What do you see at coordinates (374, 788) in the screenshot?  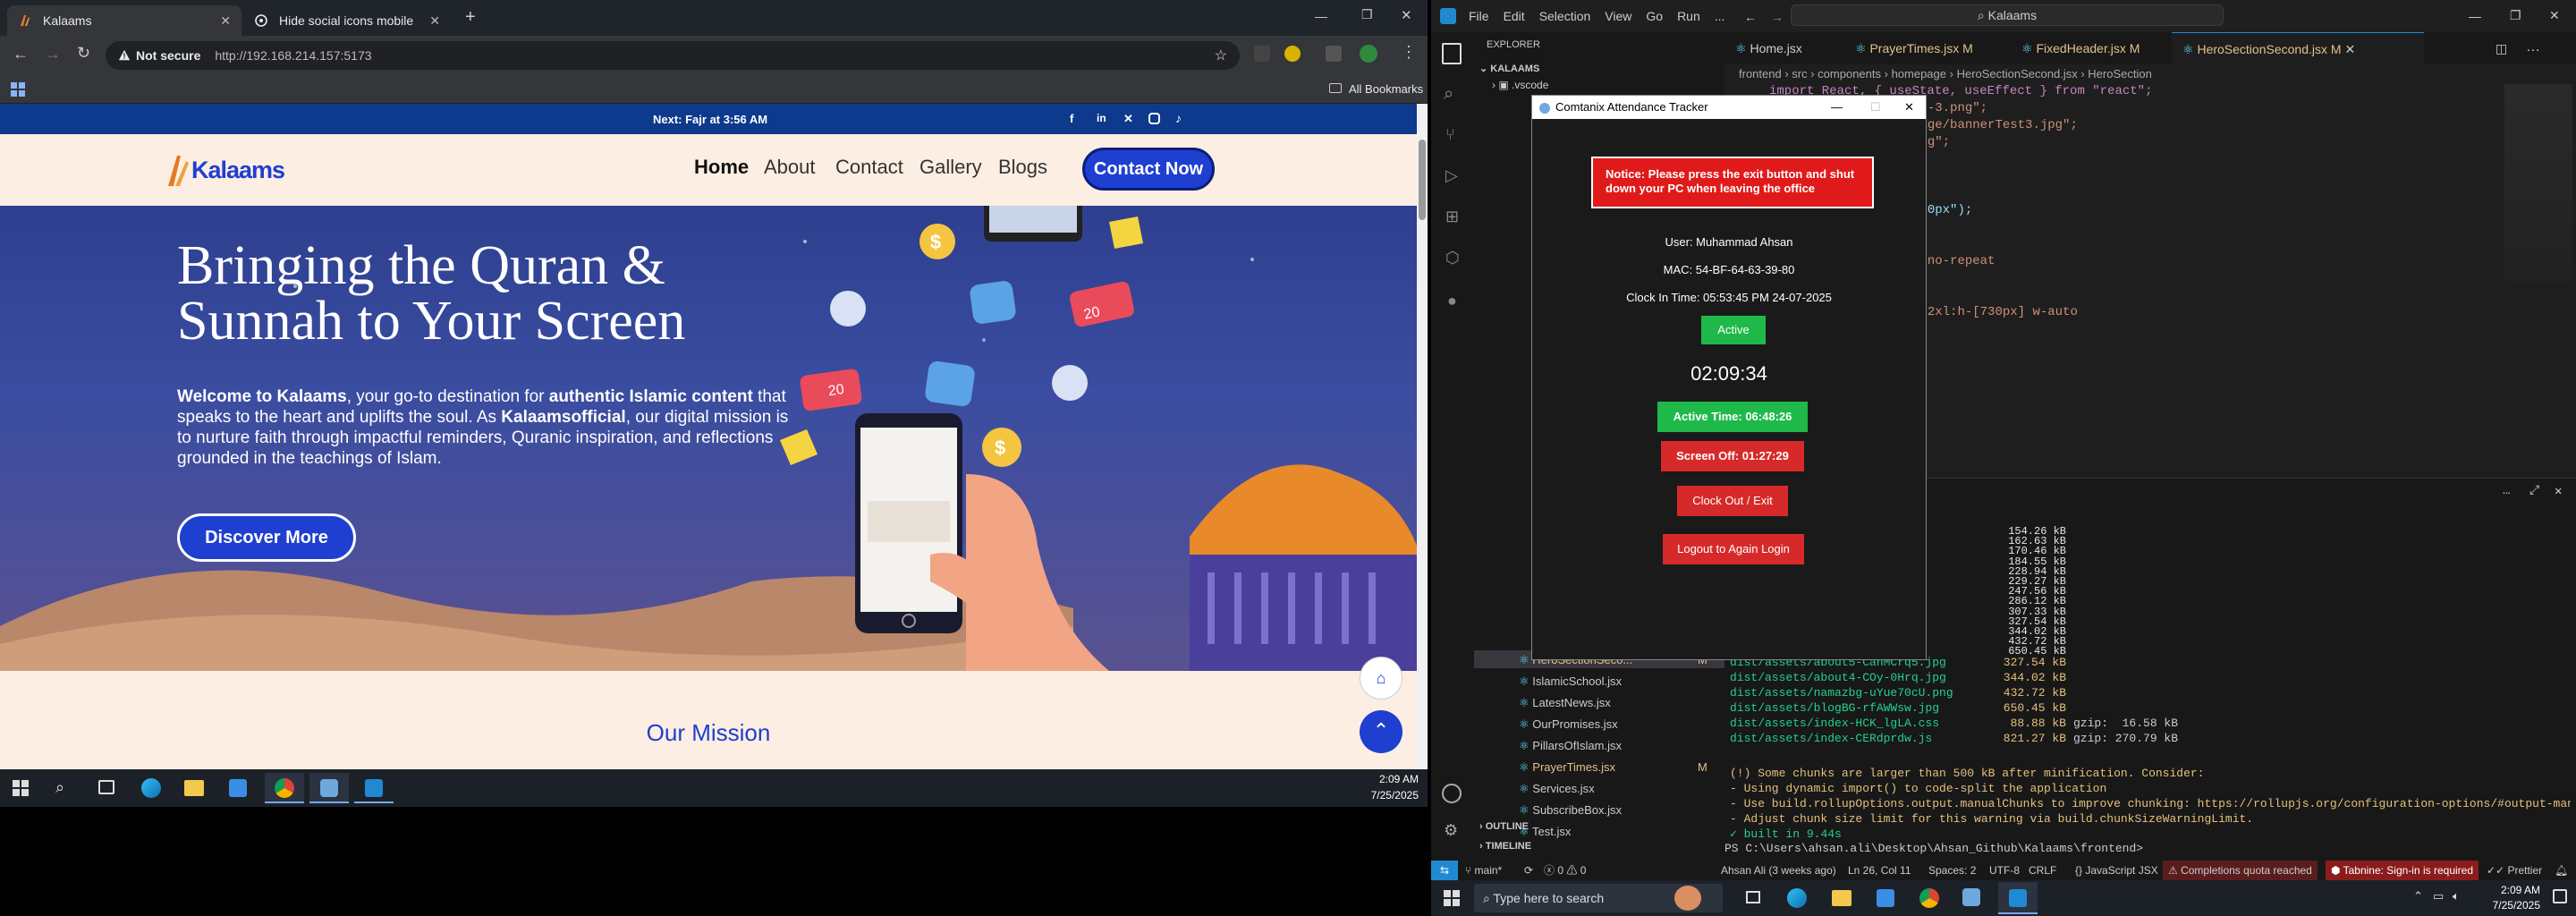 I see `vscode-taskbar-button` at bounding box center [374, 788].